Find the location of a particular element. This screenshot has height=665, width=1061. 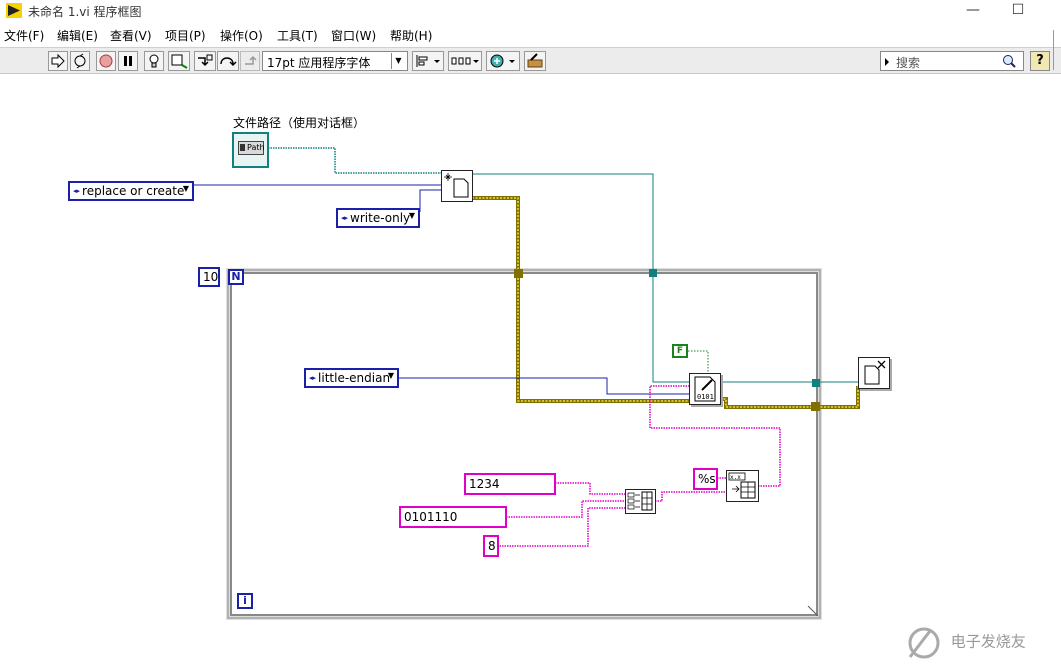

distribute-objects-icon is located at coordinates (465, 61).